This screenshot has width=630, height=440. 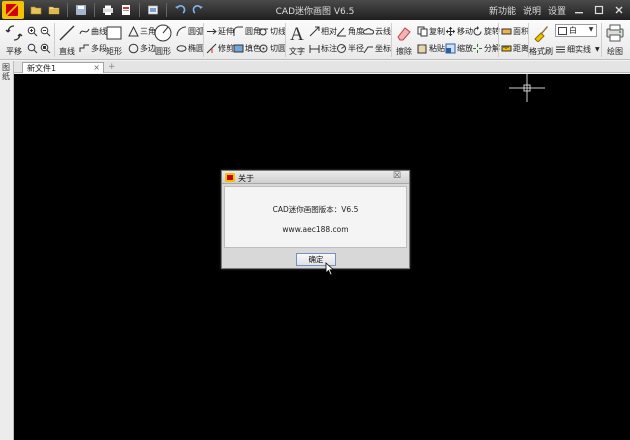 I want to click on copy-icon, so click(x=422, y=31).